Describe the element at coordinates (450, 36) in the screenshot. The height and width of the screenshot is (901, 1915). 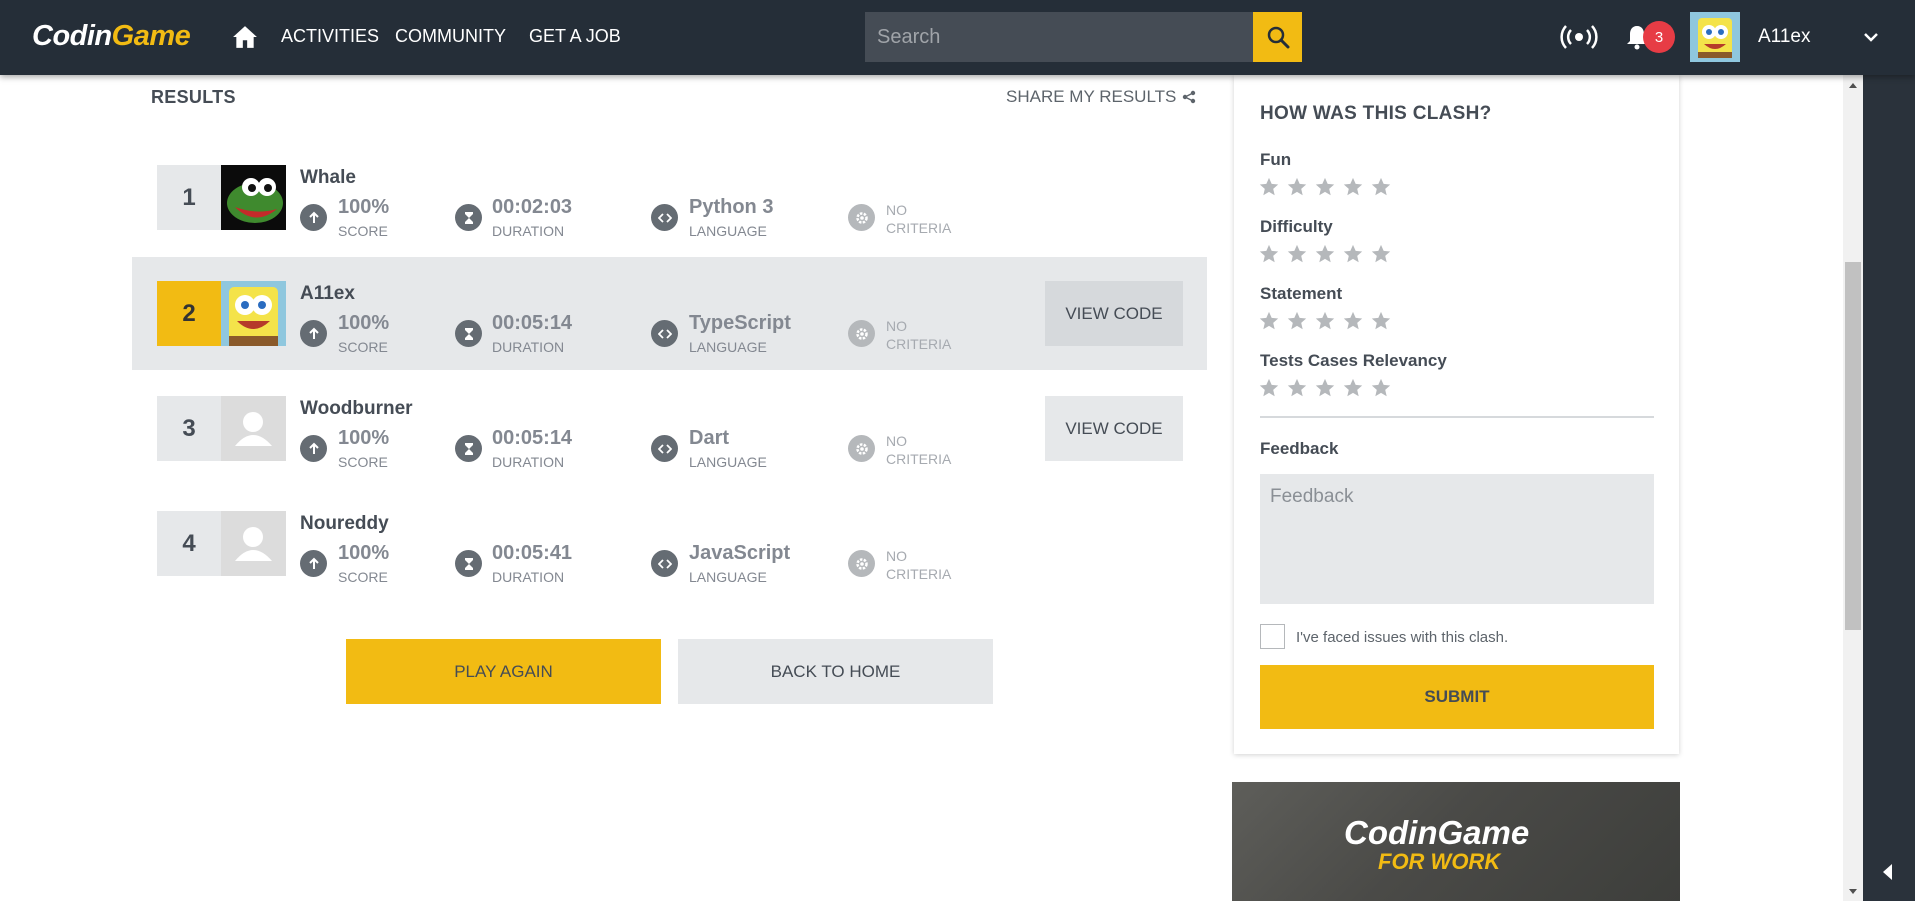
I see `nav-community: COMMUNITY` at that location.